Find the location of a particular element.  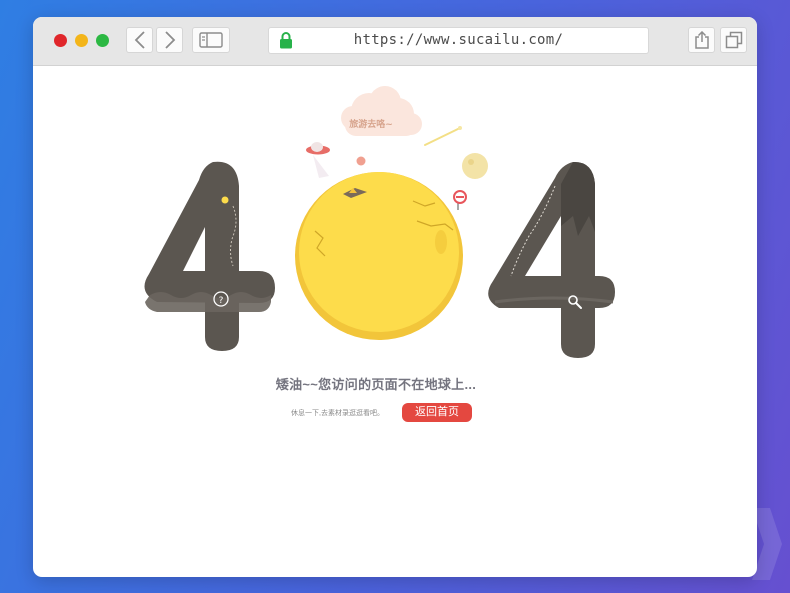

url-text: https://www.sucailu.com/ is located at coordinates (458, 40).